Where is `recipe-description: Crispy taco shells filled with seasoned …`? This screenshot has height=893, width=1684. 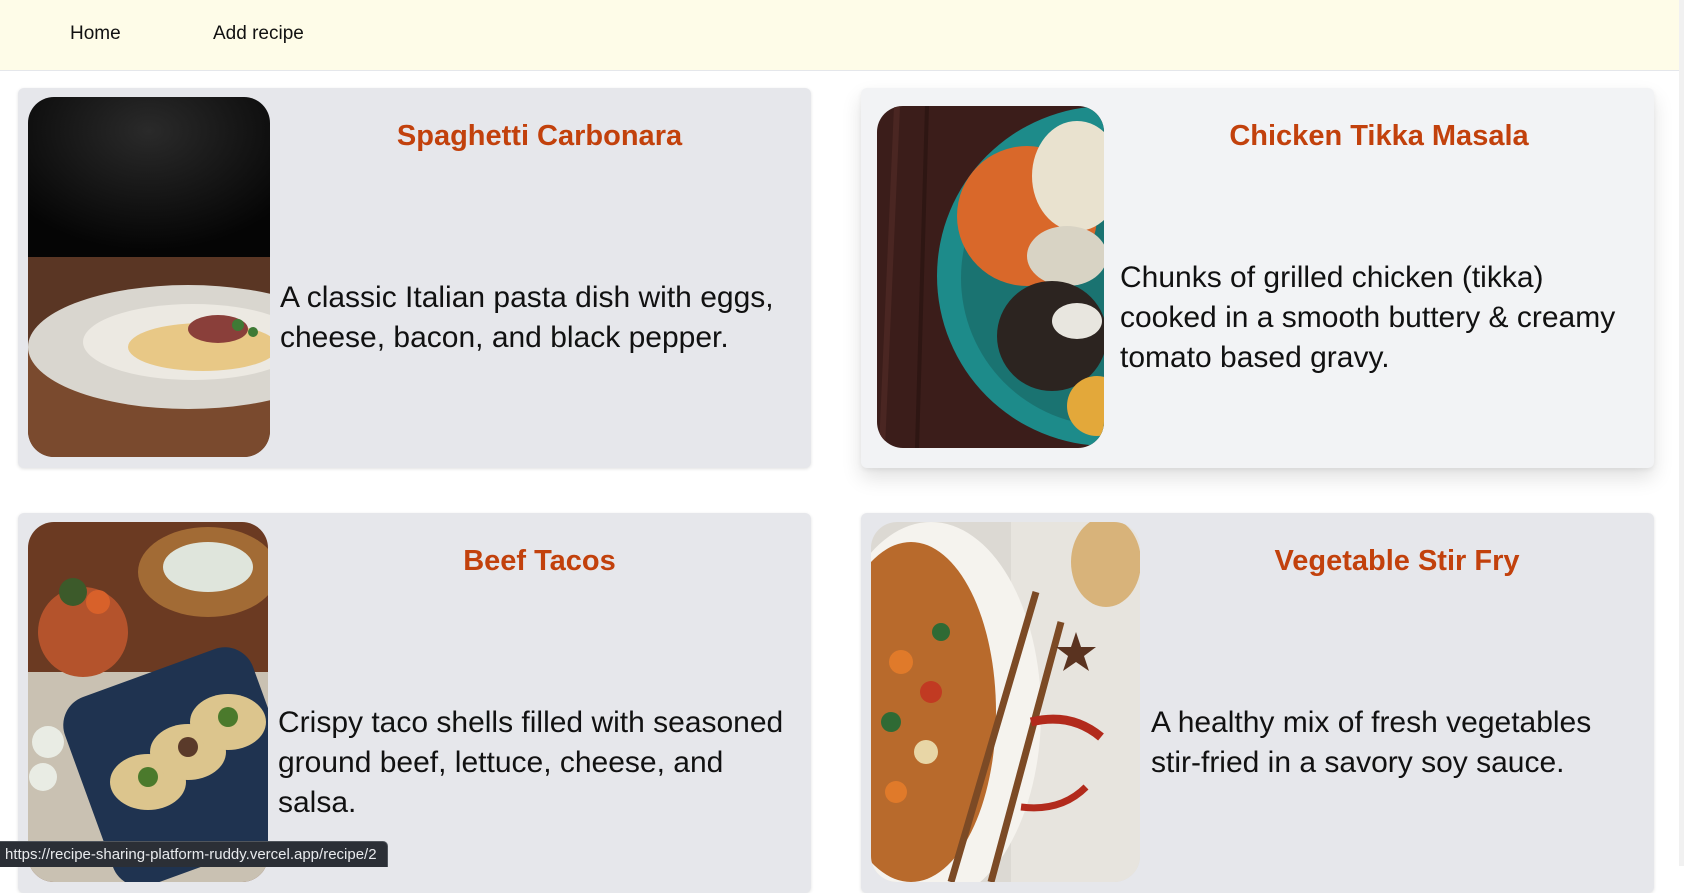
recipe-description: Crispy taco shells filled with seasoned … is located at coordinates (531, 762).